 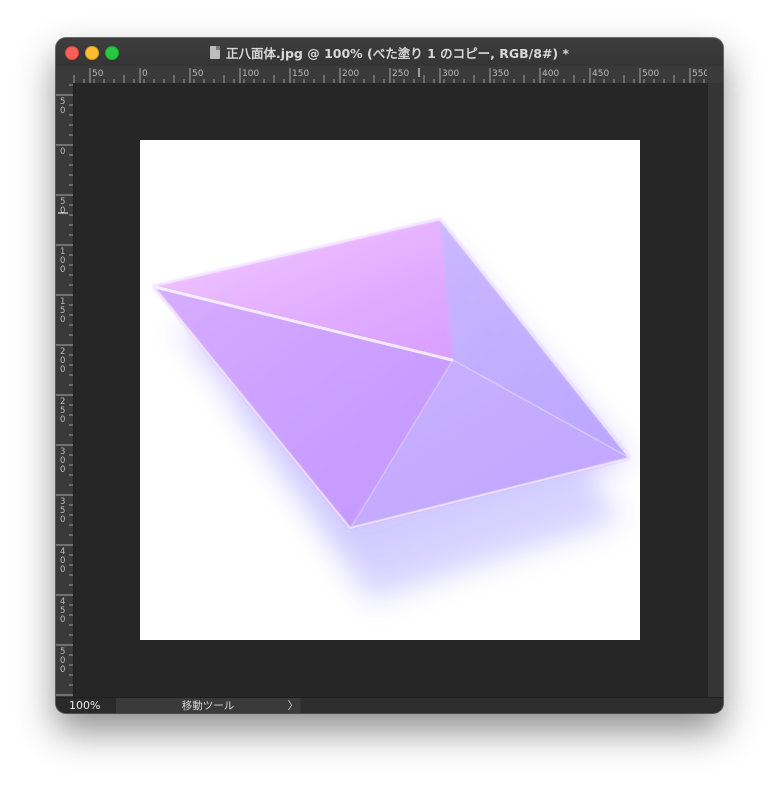 I want to click on title-bar: 正八面体.jpg @ 100% (べた塗り 1 のコピー, RGB/8#) *, so click(x=389, y=52).